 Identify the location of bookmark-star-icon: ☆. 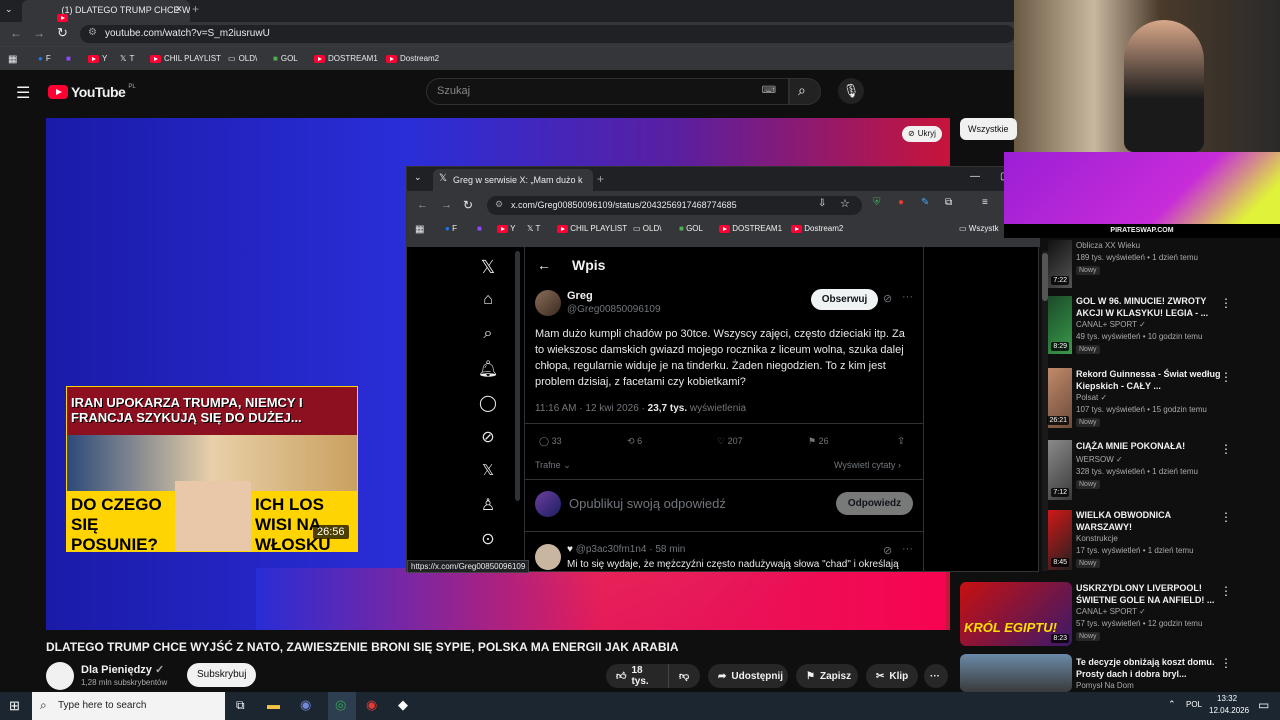
(845, 203).